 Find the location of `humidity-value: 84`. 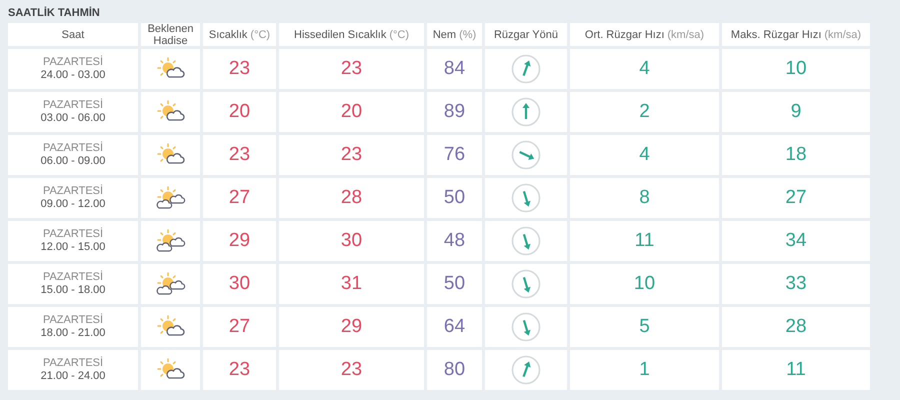

humidity-value: 84 is located at coordinates (455, 68).